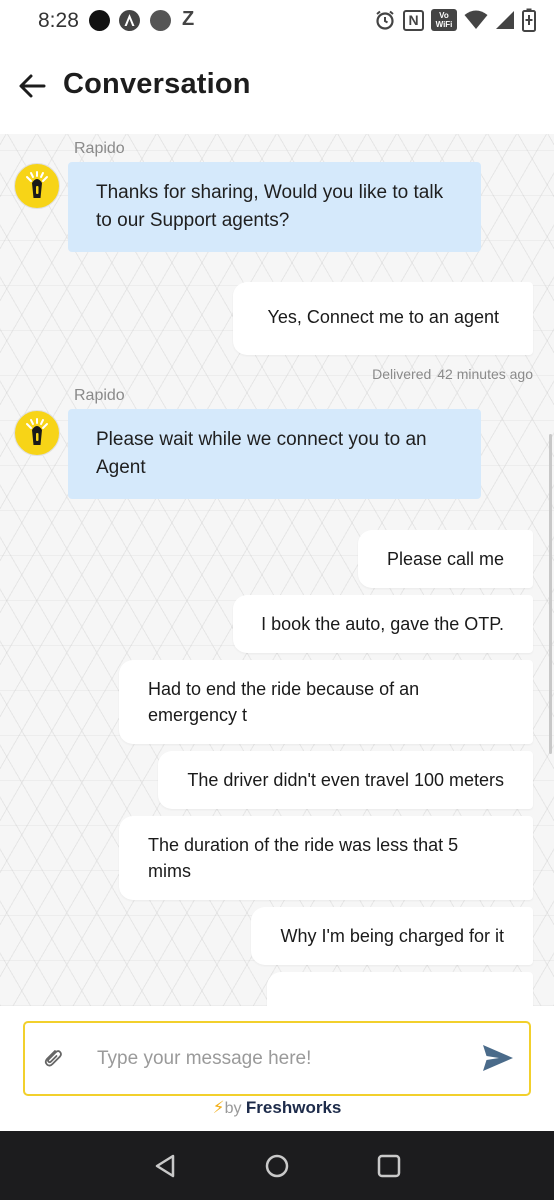 Image resolution: width=554 pixels, height=1200 pixels. What do you see at coordinates (382, 318) in the screenshot?
I see `message-bubble-outgoing: Yes, Connect me to an agent` at bounding box center [382, 318].